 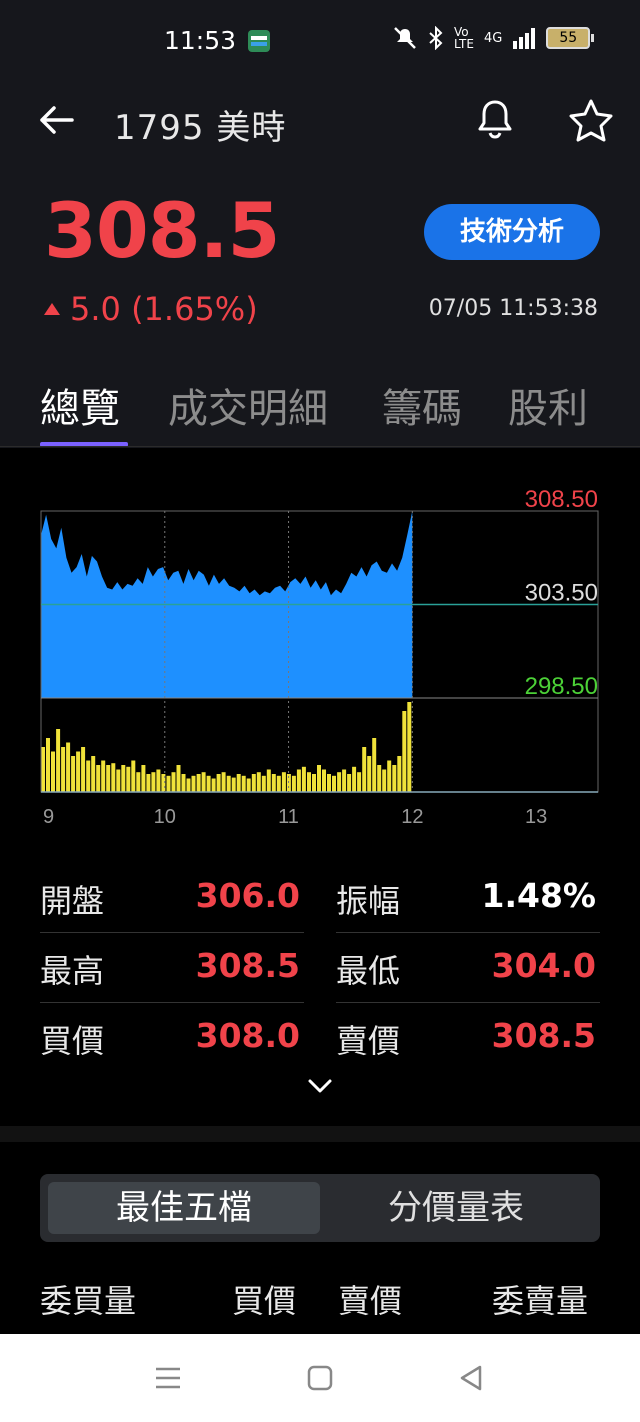 What do you see at coordinates (464, 38) in the screenshot?
I see `volte-icon: Vo LTE` at bounding box center [464, 38].